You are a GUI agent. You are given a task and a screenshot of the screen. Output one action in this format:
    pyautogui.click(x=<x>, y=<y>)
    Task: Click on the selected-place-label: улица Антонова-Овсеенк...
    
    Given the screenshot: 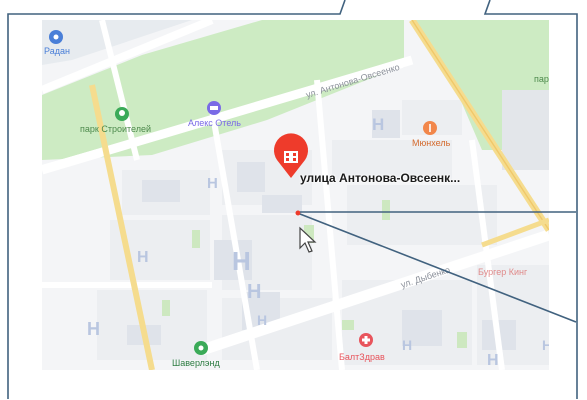 What is the action you would take?
    pyautogui.click(x=380, y=178)
    